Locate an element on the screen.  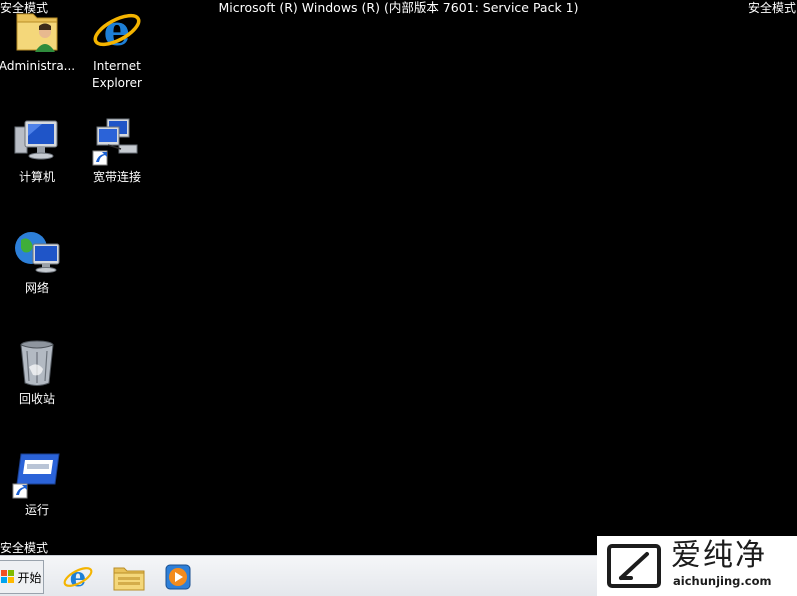
svg-text: e is located at coordinates (117, 30).